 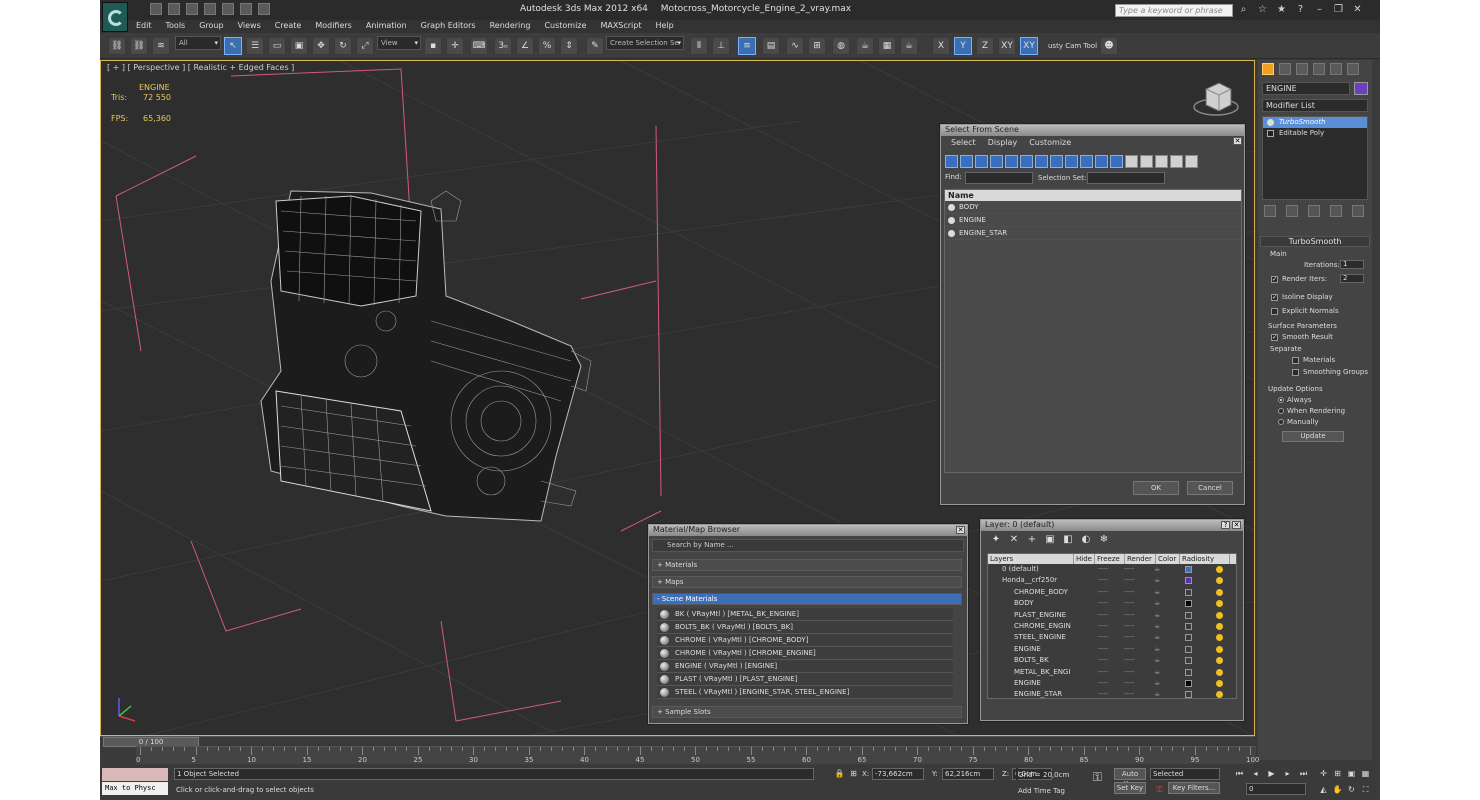 What do you see at coordinates (156, 9) in the screenshot?
I see `new-file-icon` at bounding box center [156, 9].